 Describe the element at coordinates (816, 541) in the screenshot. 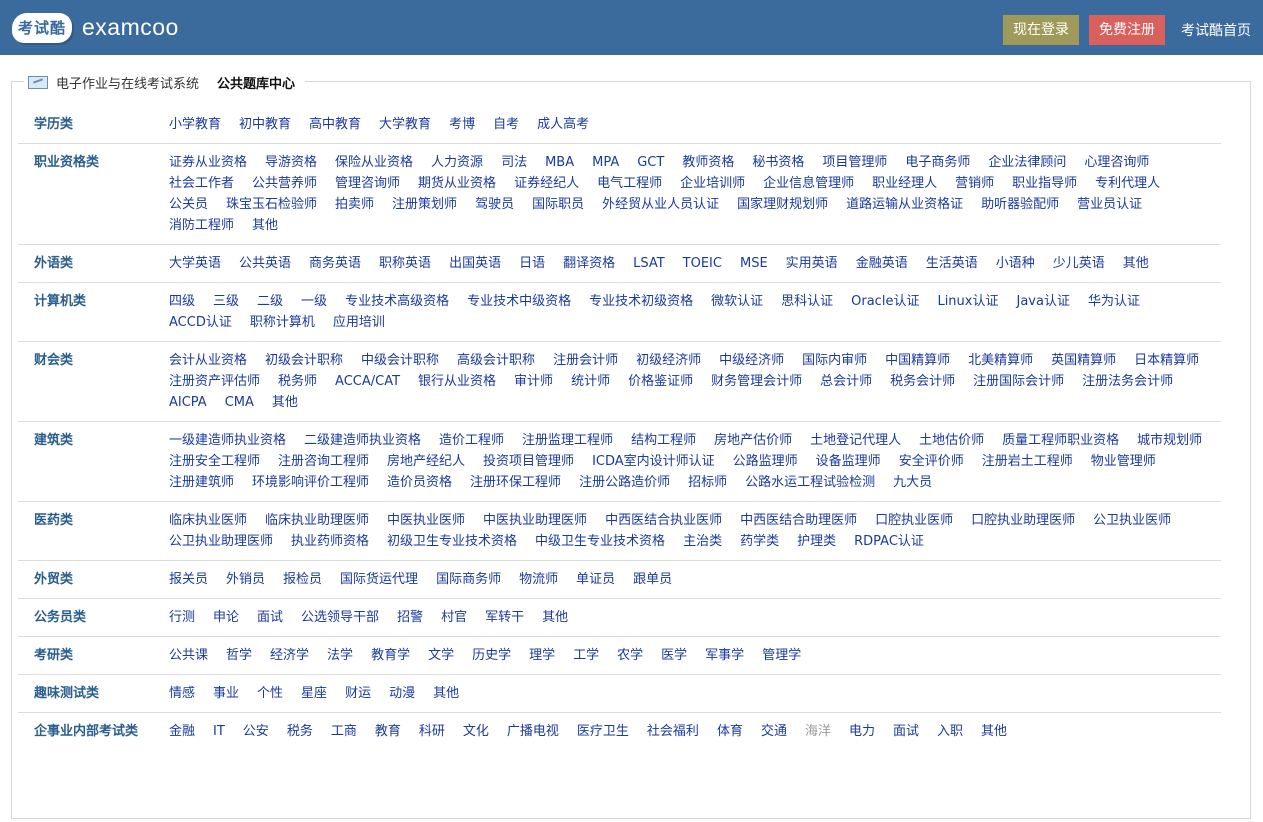

I see `category-link: 护理类` at that location.